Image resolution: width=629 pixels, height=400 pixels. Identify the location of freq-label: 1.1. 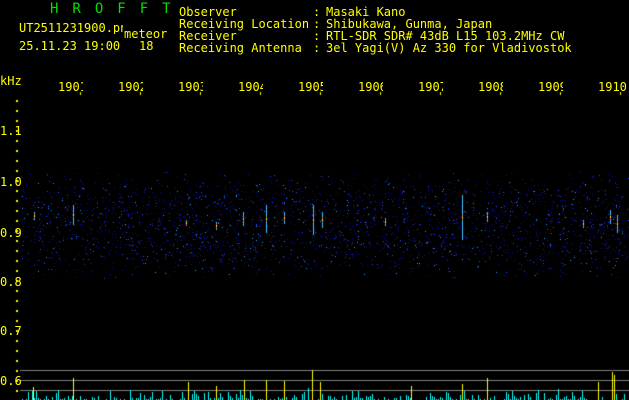
(11, 131).